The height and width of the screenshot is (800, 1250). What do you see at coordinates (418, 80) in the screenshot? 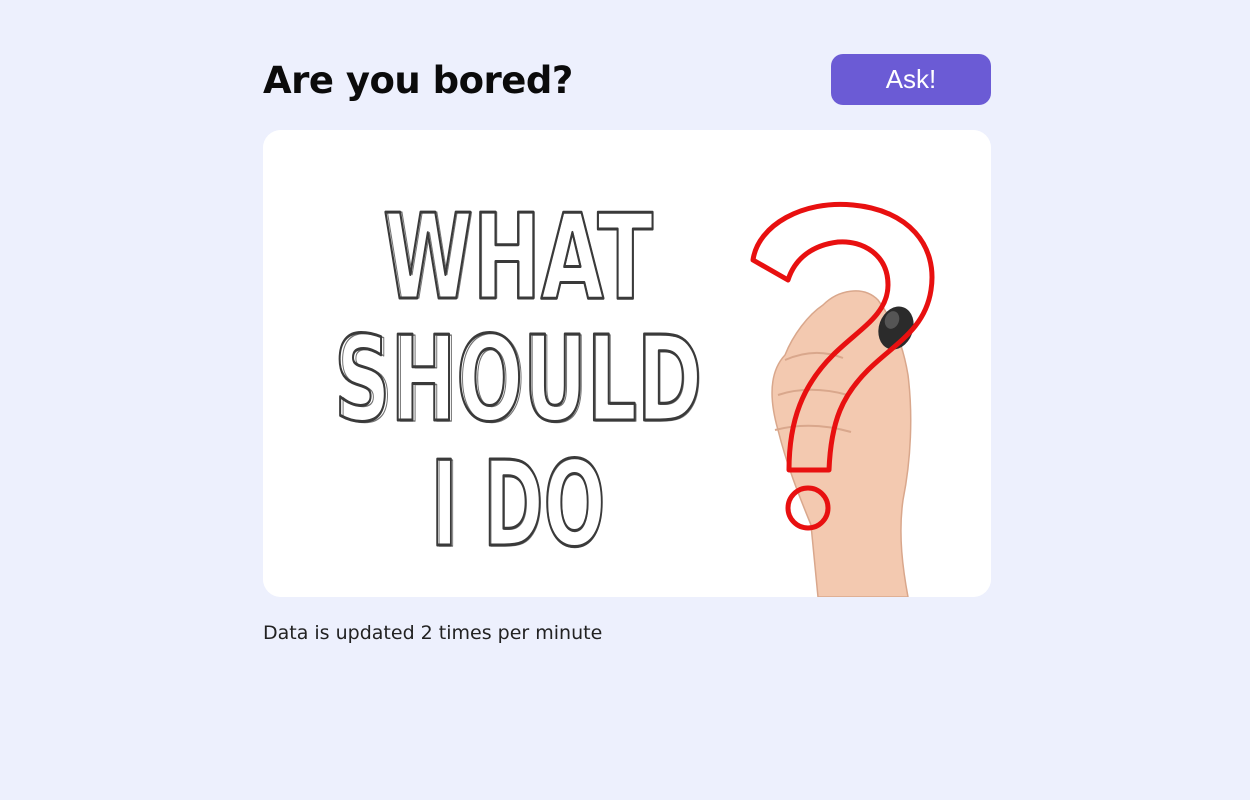
I see `page-title: Are you bored?` at bounding box center [418, 80].